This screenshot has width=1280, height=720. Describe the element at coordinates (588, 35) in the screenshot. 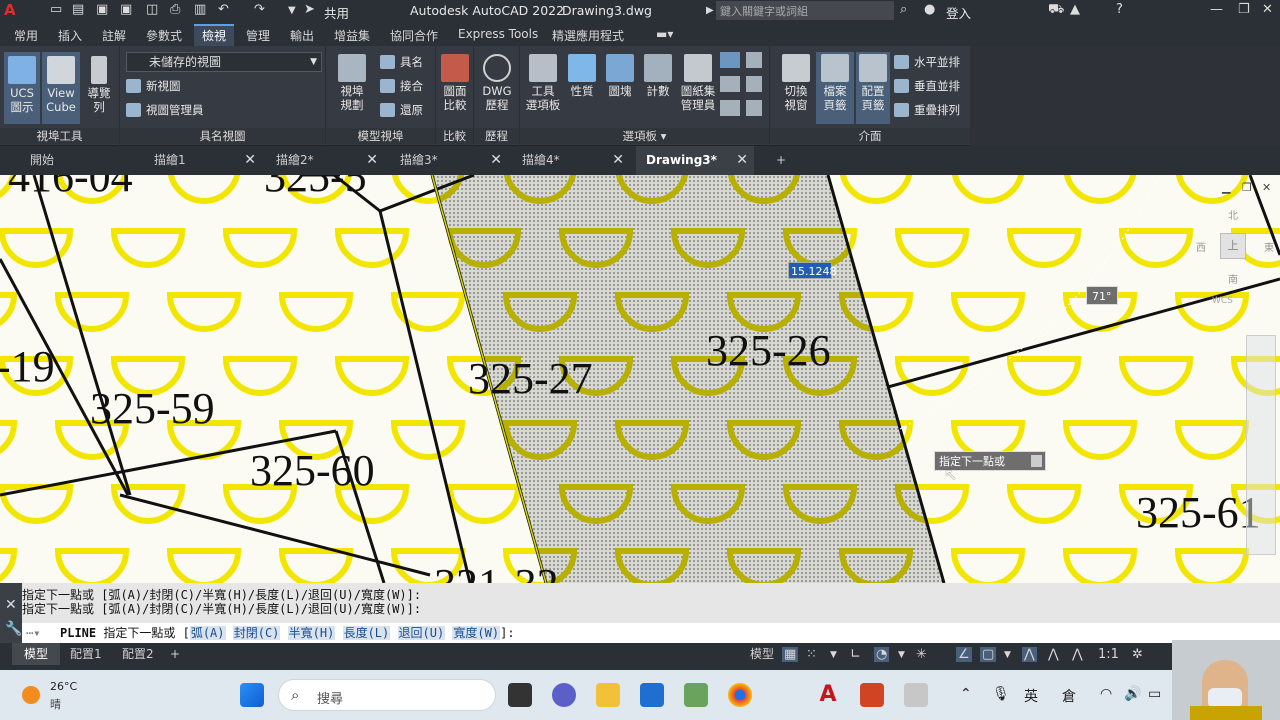

I see `ribbon-tab: 精選應用程式` at that location.